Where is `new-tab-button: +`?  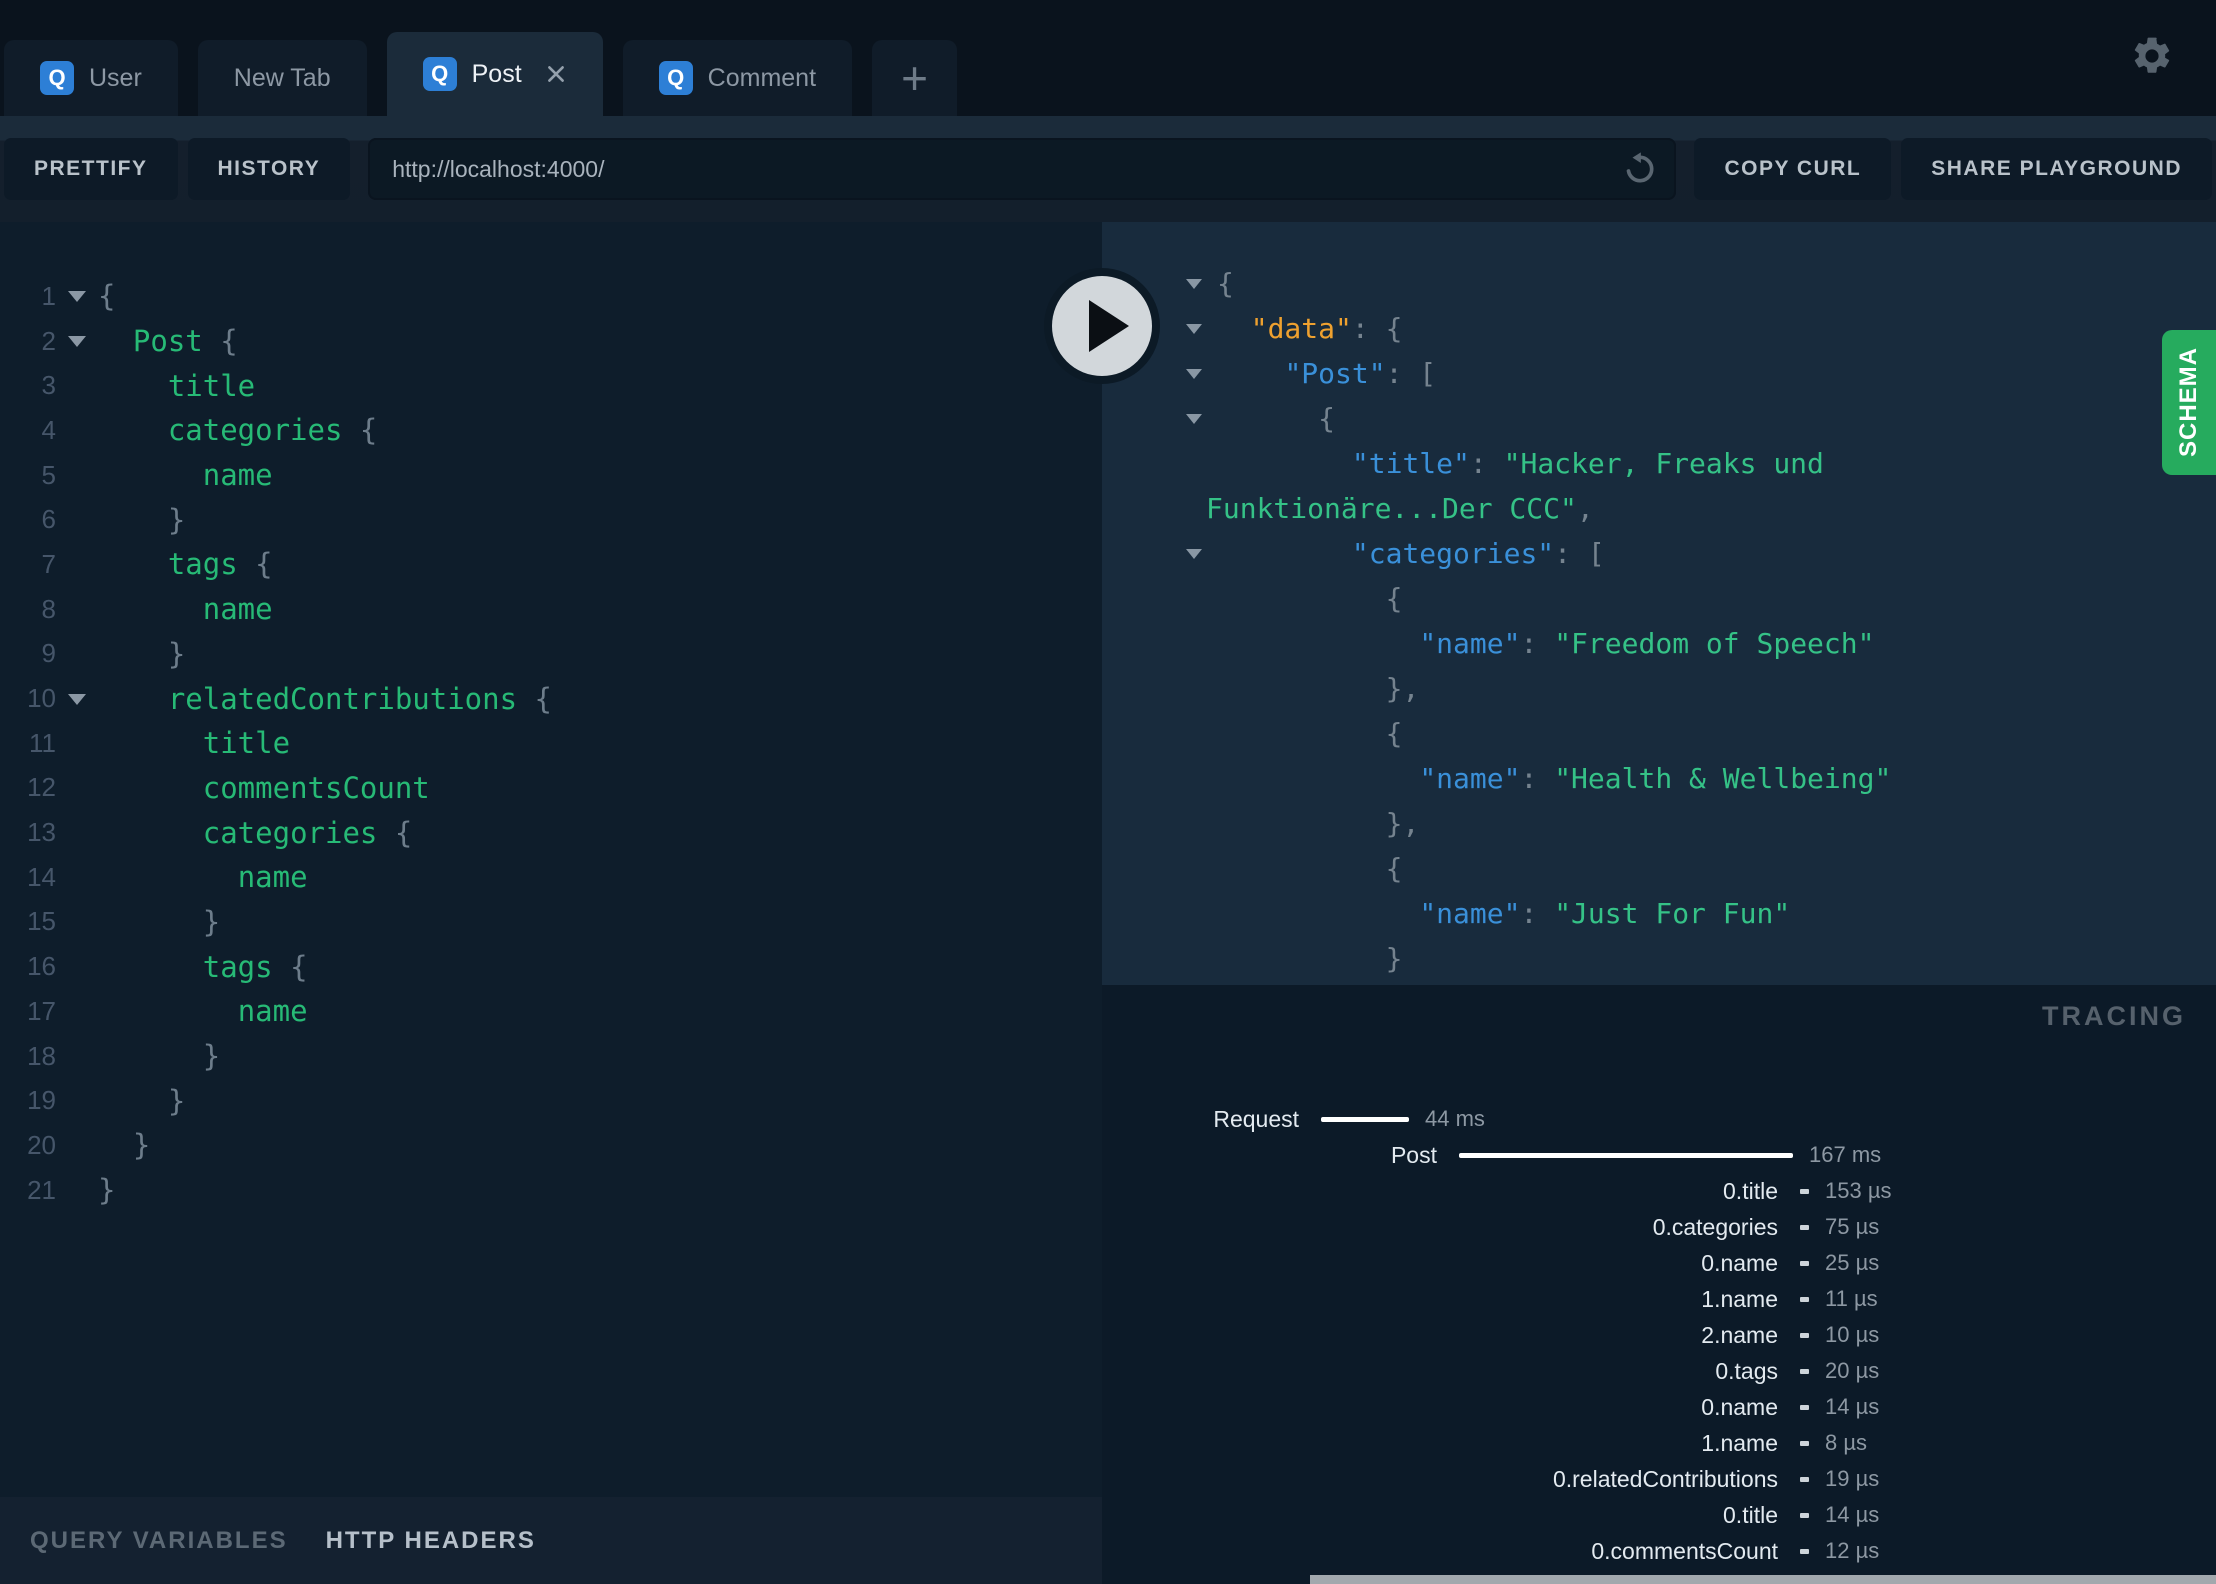 new-tab-button: + is located at coordinates (915, 78).